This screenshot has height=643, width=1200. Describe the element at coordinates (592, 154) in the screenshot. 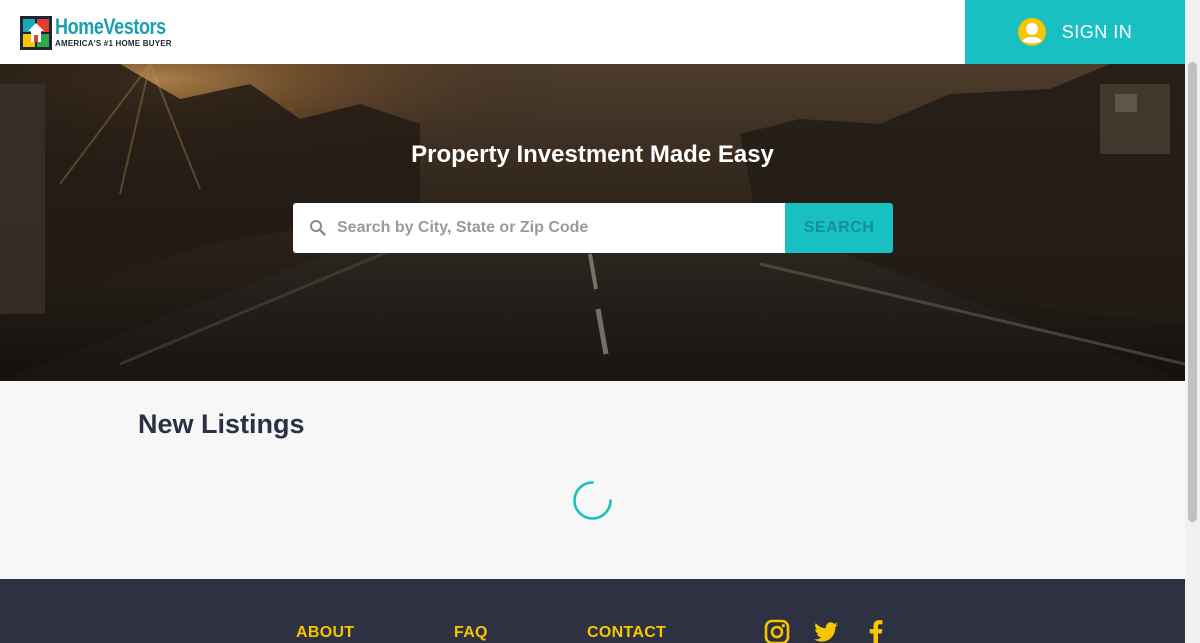

I see `hero-title: Property Investment Made Easy` at that location.